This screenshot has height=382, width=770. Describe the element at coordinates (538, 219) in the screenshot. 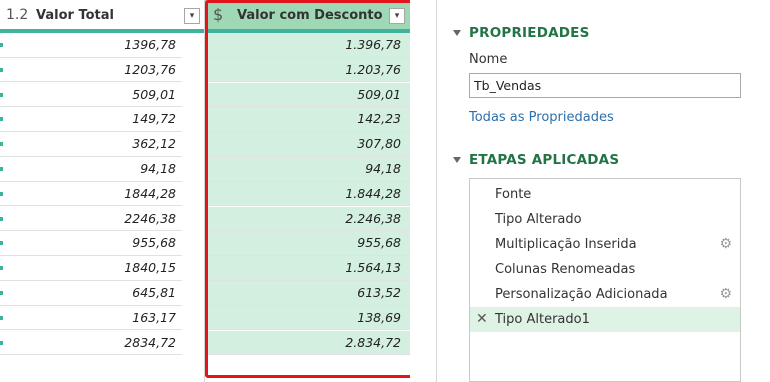

I see `applied-step-label: Tipo Alterado` at that location.